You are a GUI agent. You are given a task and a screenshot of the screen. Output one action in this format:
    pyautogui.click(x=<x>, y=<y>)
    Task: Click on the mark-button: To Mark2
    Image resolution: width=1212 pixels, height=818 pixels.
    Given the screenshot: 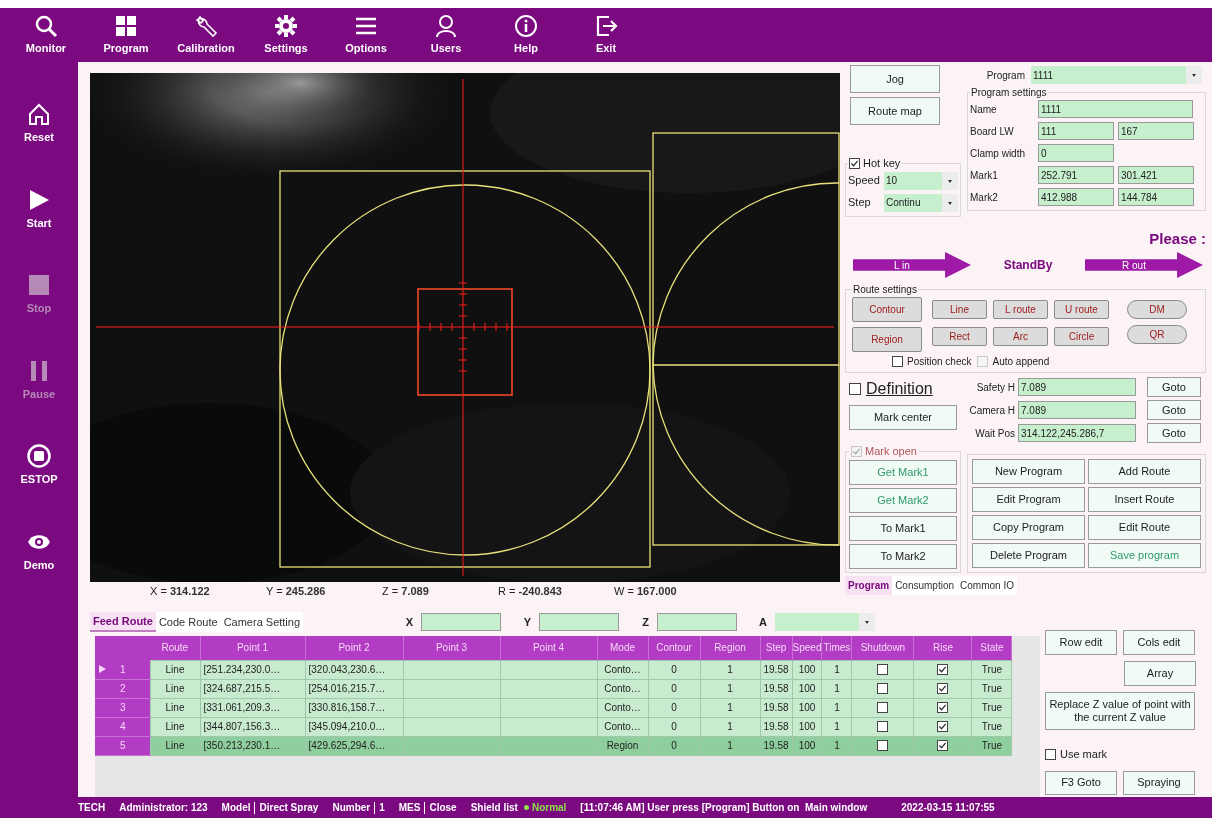 What is the action you would take?
    pyautogui.click(x=903, y=556)
    